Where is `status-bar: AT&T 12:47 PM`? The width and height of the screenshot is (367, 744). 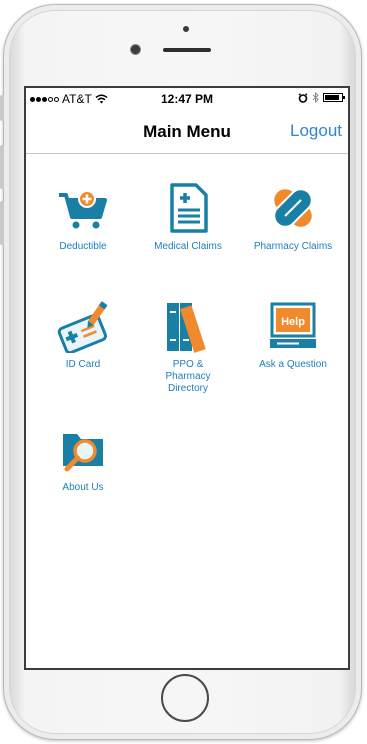 status-bar: AT&T 12:47 PM is located at coordinates (187, 99).